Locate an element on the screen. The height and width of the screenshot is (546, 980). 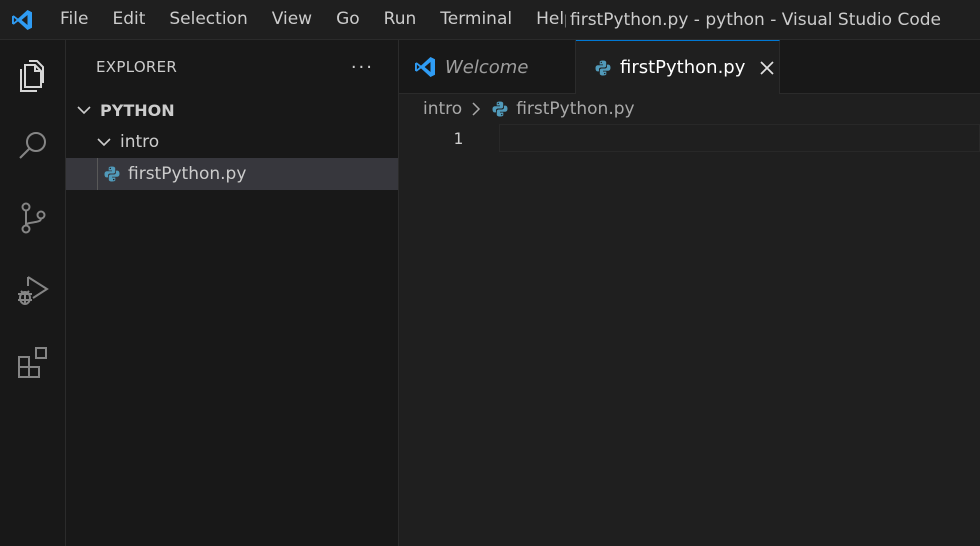
file-firstpython-label: firstPython.py is located at coordinates (187, 174).